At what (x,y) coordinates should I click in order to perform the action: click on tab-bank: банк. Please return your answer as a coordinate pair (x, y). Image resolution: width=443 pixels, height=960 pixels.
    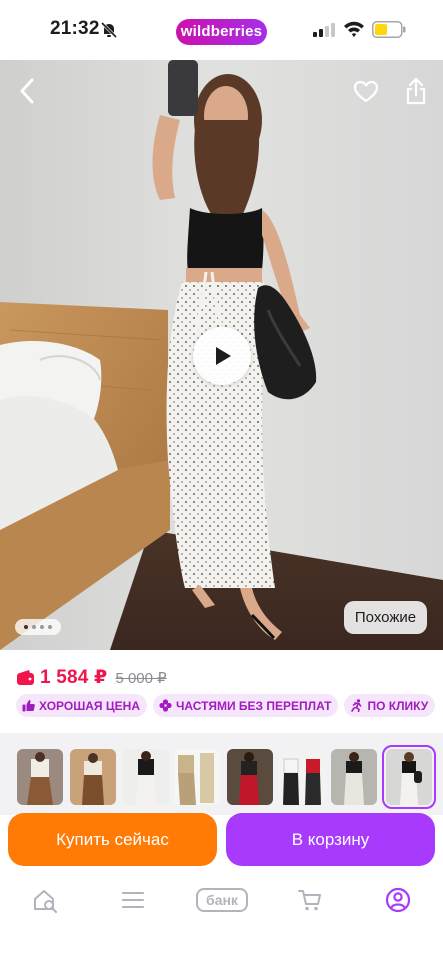
    Looking at the image, I should click on (222, 900).